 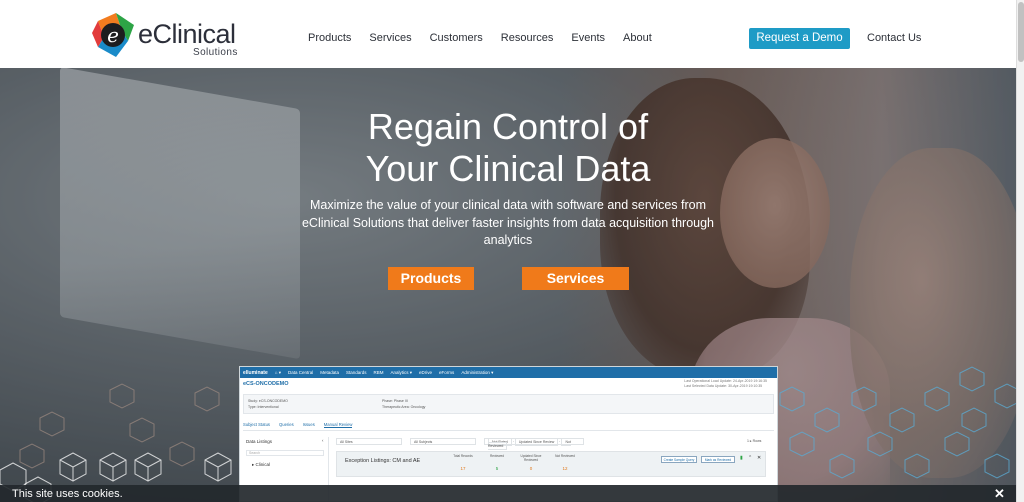 I want to click on menu-item-about: About, so click(x=637, y=38).